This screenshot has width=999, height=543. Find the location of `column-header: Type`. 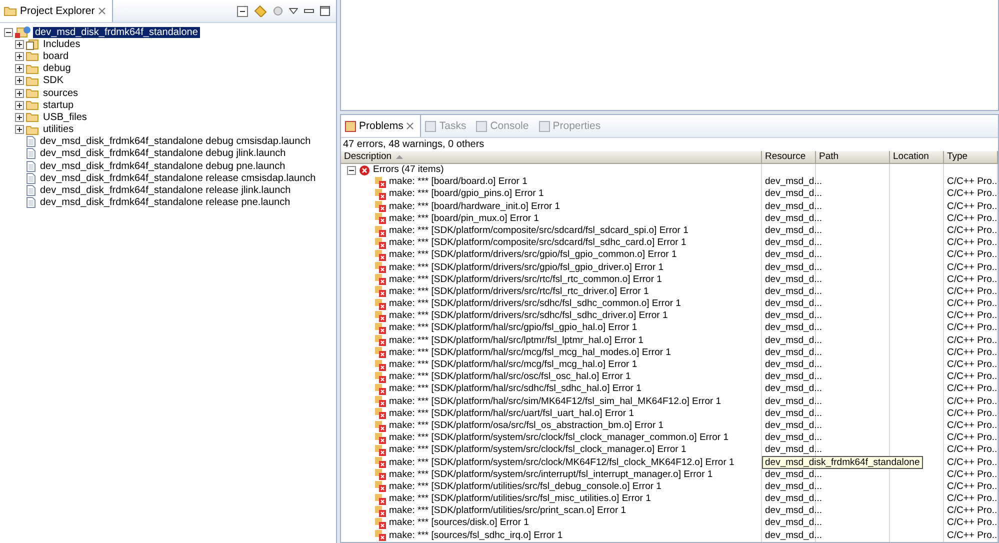

column-header: Type is located at coordinates (971, 157).